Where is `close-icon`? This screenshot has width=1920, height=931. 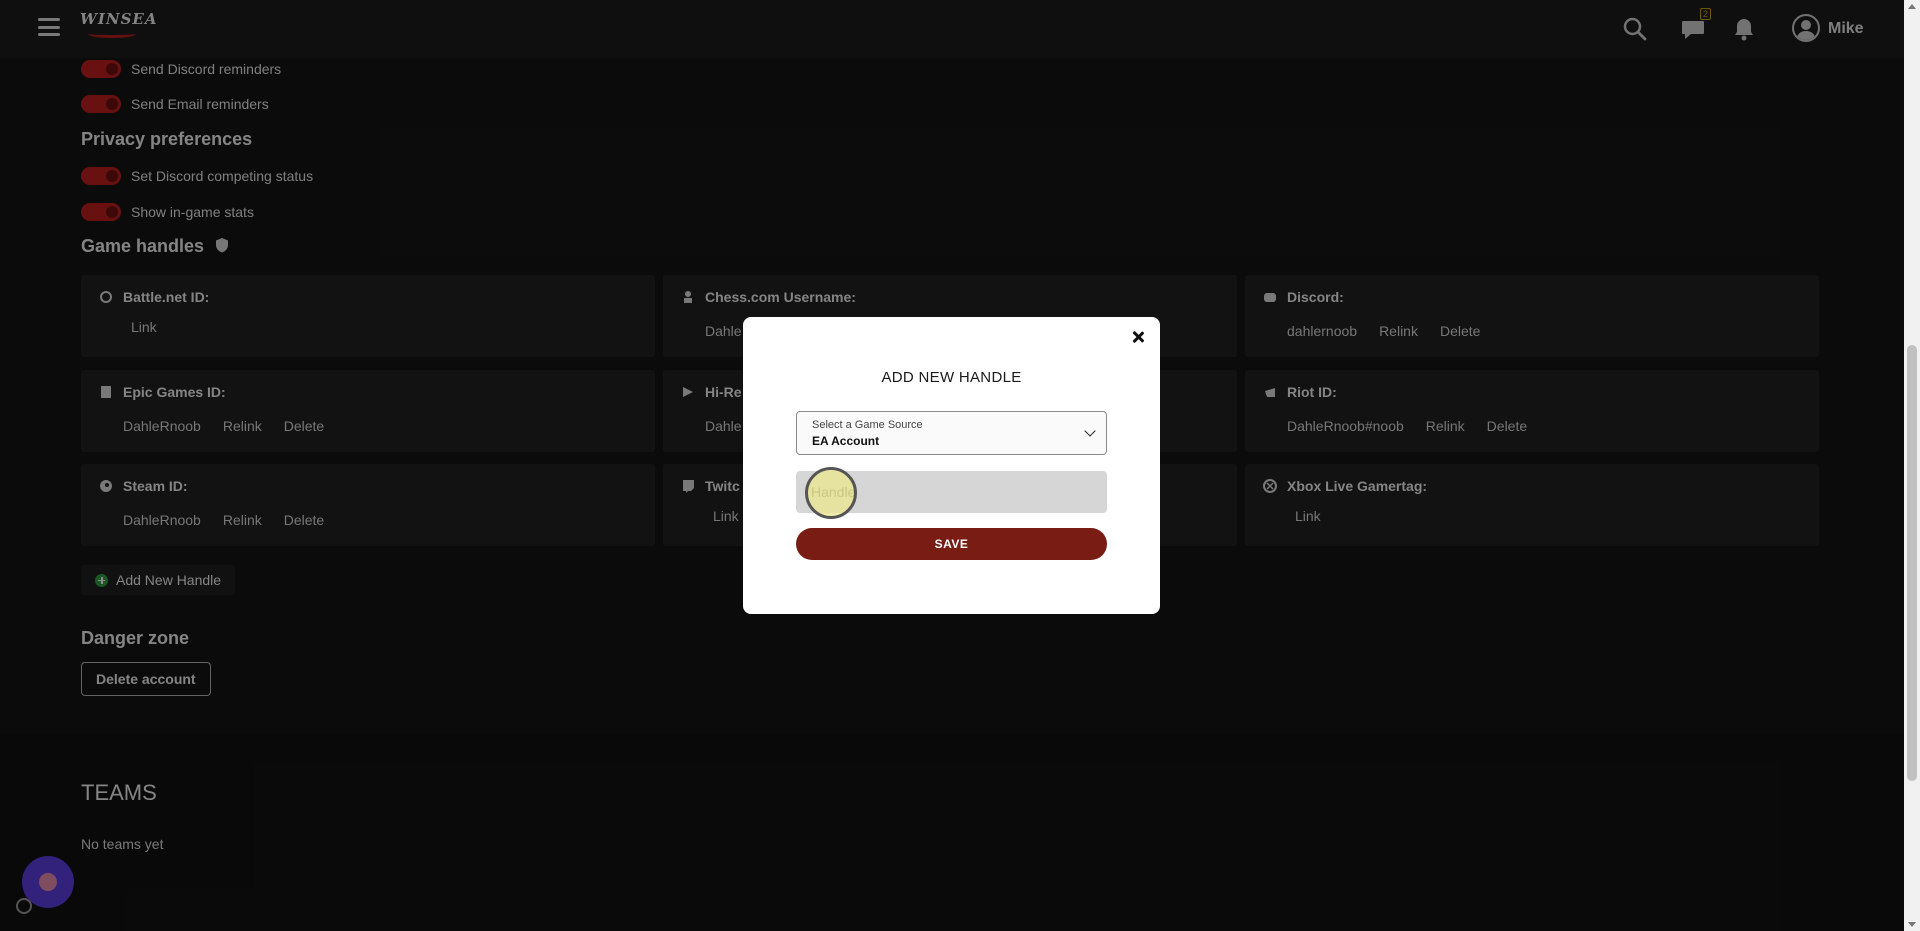 close-icon is located at coordinates (1138, 337).